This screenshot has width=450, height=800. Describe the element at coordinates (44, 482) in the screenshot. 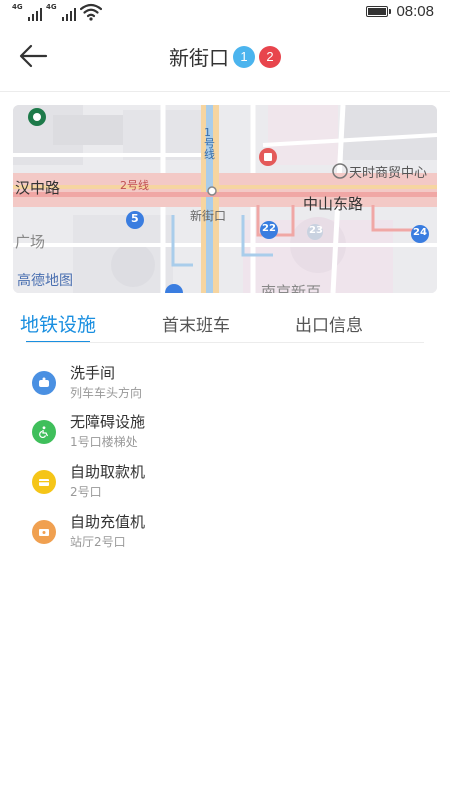

I see `card-icon` at that location.